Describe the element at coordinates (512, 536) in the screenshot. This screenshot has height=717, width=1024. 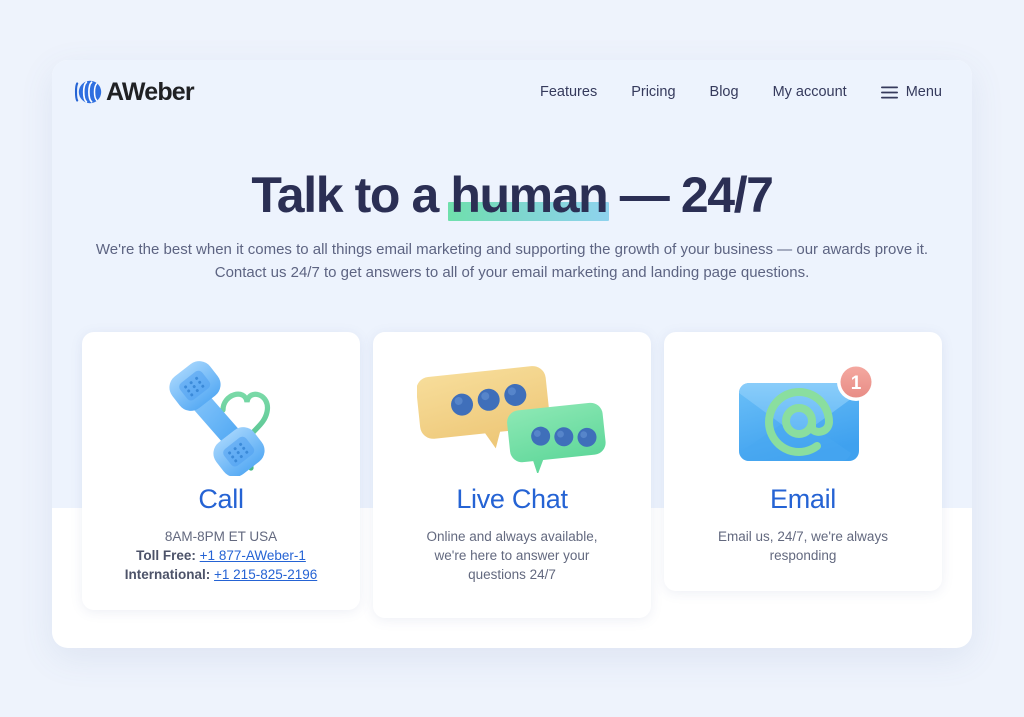
I see `live-chat-desc-line-1: Online and always available,` at that location.